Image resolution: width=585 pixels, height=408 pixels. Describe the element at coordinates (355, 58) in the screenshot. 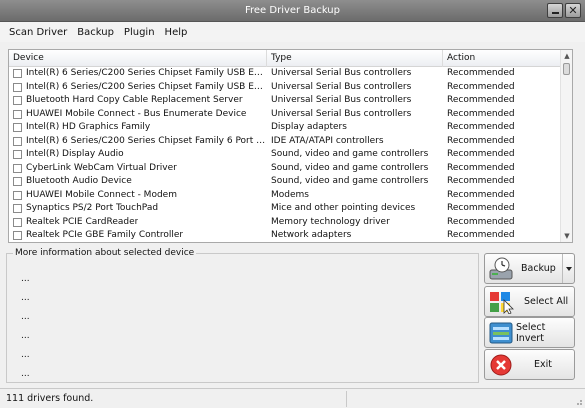

I see `column-header-type: Type` at that location.